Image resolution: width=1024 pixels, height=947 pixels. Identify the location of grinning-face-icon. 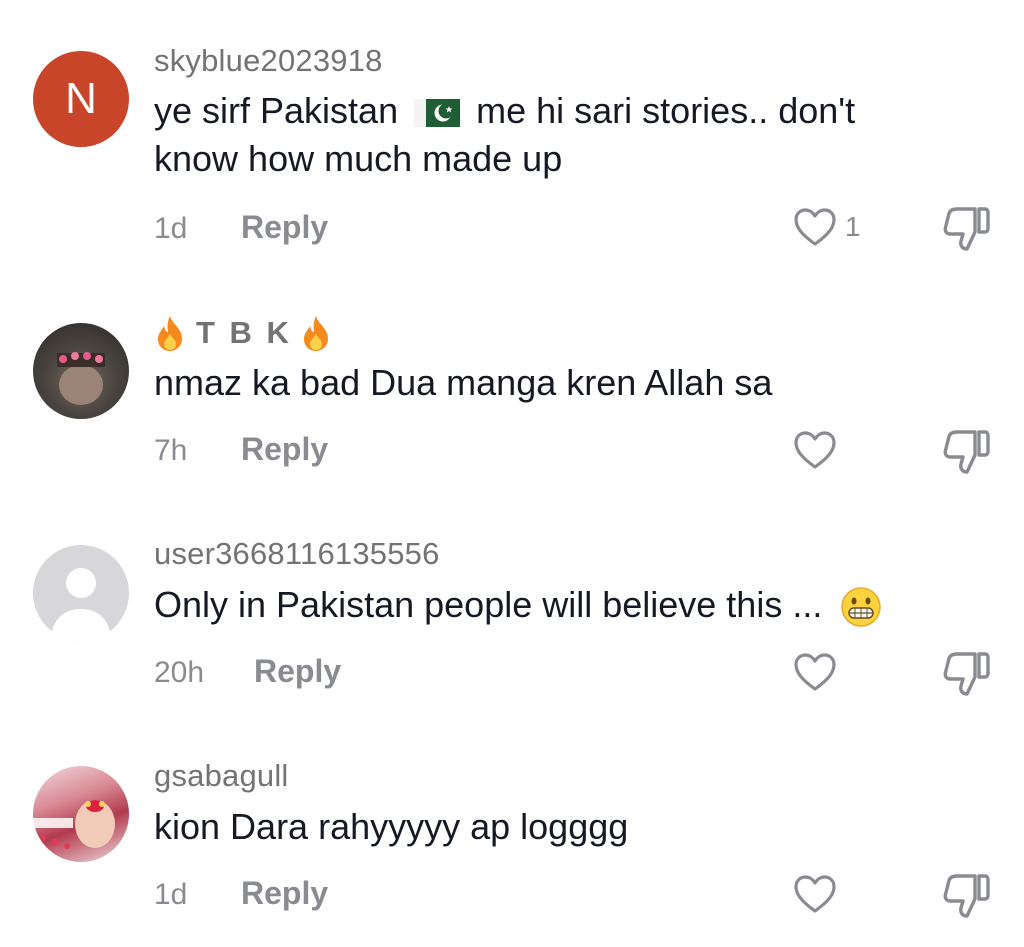
(861, 607).